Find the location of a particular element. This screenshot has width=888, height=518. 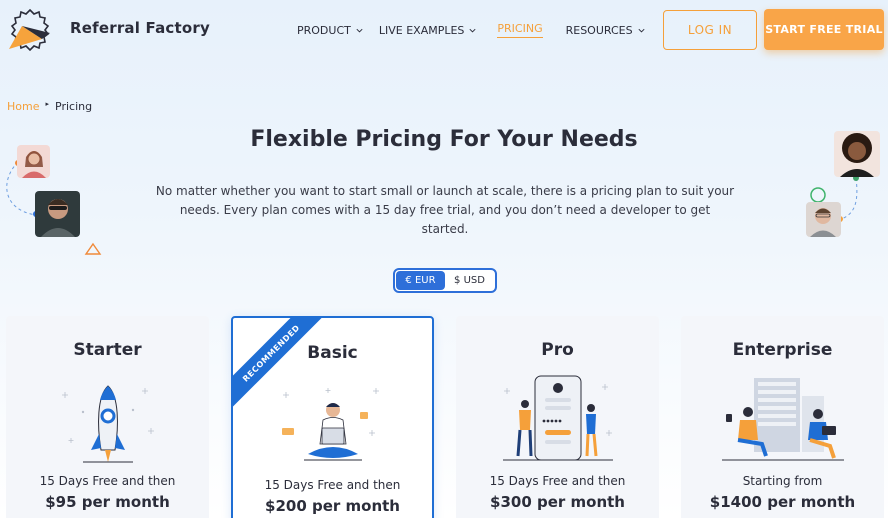

nav-product: PRODUCT is located at coordinates (330, 30).